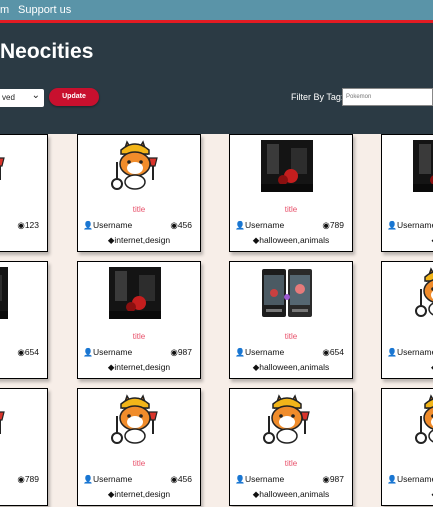 The height and width of the screenshot is (507, 433). Describe the element at coordinates (387, 97) in the screenshot. I see `tag-filter-input: Pokemon` at that location.